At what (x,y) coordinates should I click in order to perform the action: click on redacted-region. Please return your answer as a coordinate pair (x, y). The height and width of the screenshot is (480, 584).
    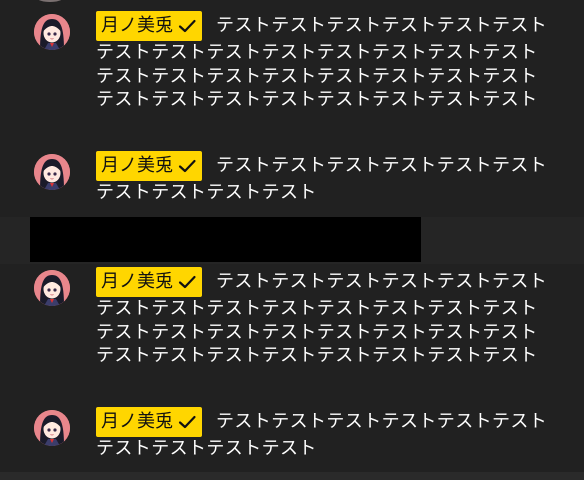
    Looking at the image, I should click on (225, 239).